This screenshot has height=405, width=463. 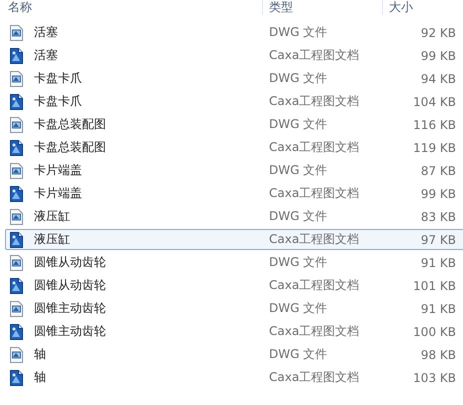 I want to click on file-row: 轴 DWG 文件 98 KB, so click(x=234, y=354).